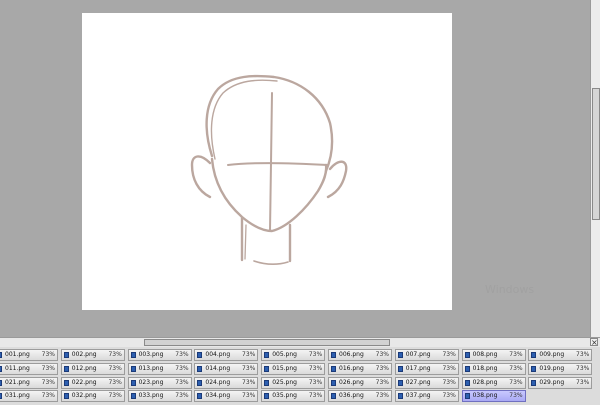 This screenshot has width=600, height=405. I want to click on file-tab: 001.png 73%, so click(29, 355).